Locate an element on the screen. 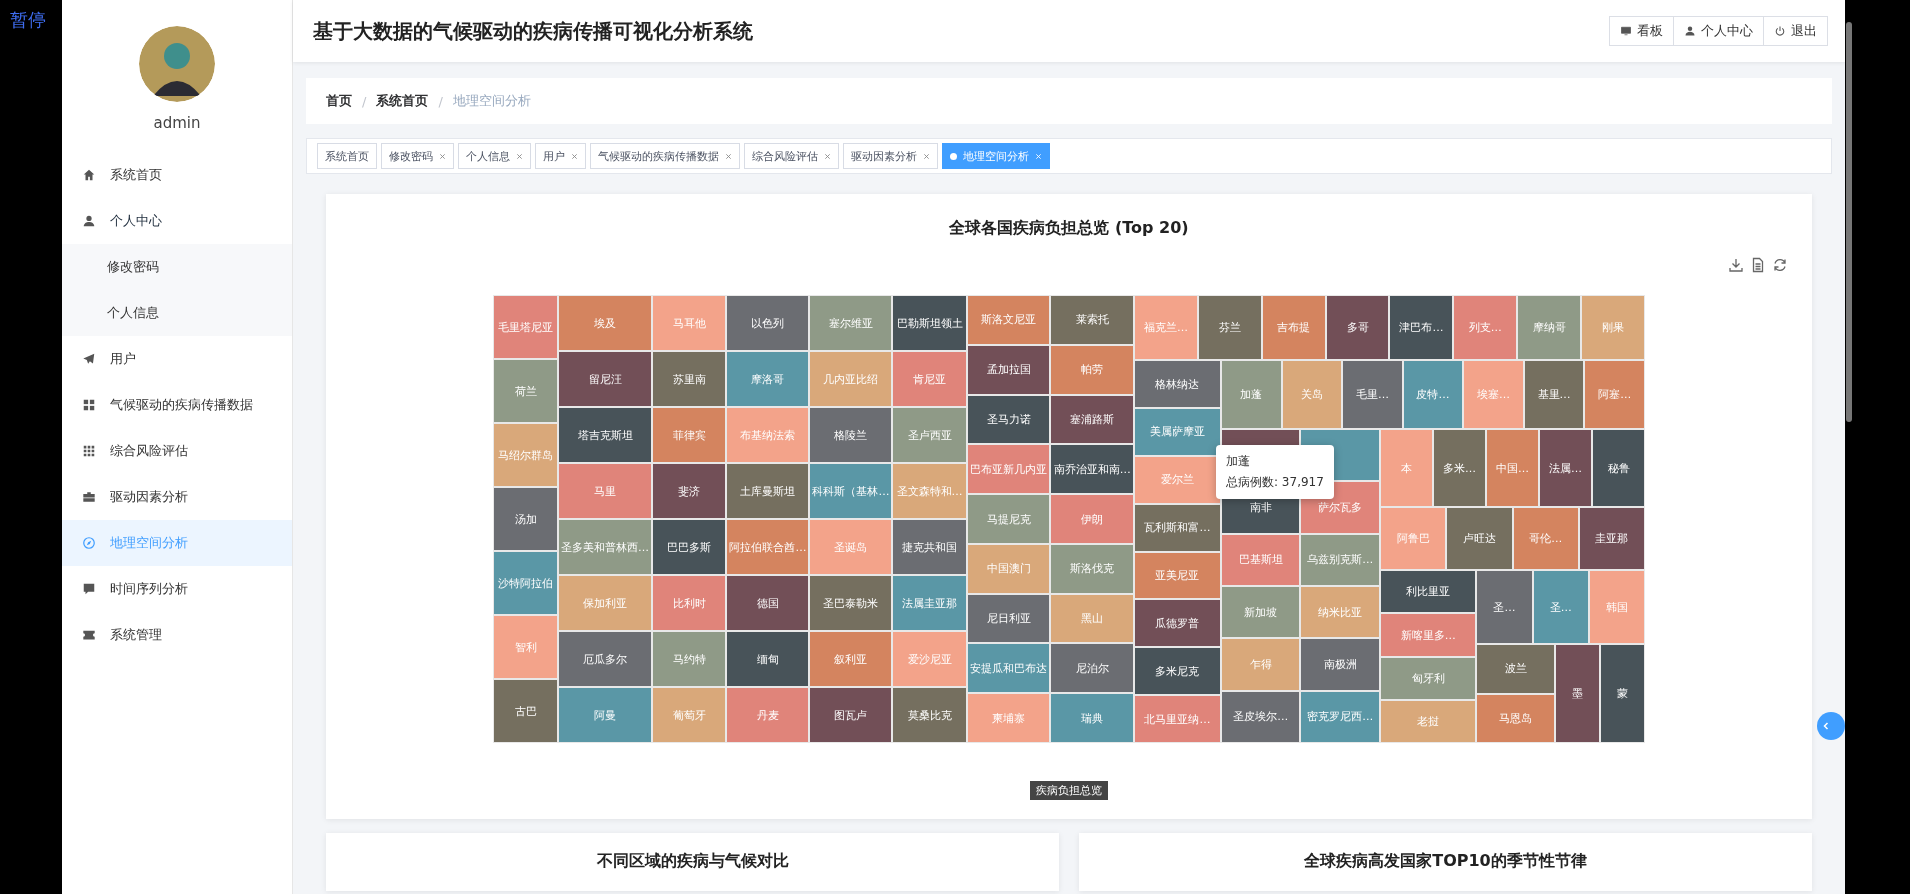 Image resolution: width=1910 pixels, height=894 pixels. header-button: 退出 is located at coordinates (1795, 31).